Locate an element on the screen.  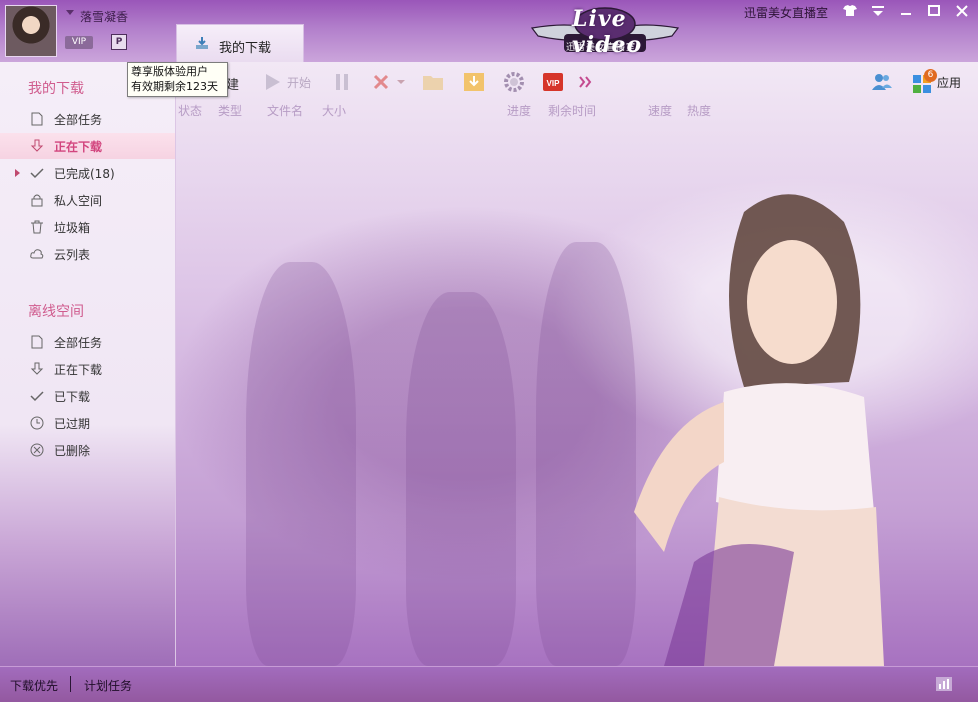
expand-arrow-icon is located at coordinates (17, 173).